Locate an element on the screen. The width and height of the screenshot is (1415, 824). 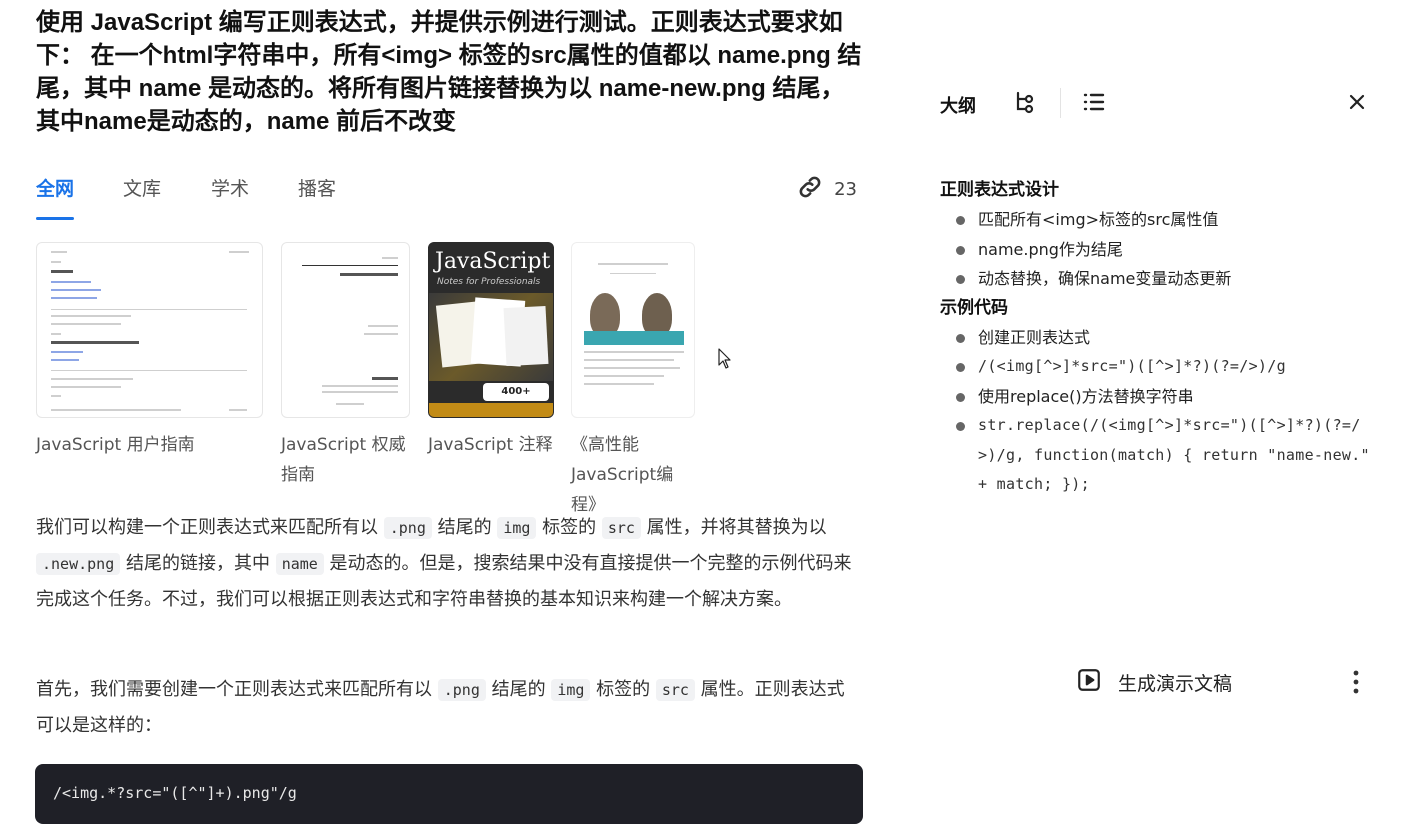
book-thumbnail is located at coordinates (633, 330).